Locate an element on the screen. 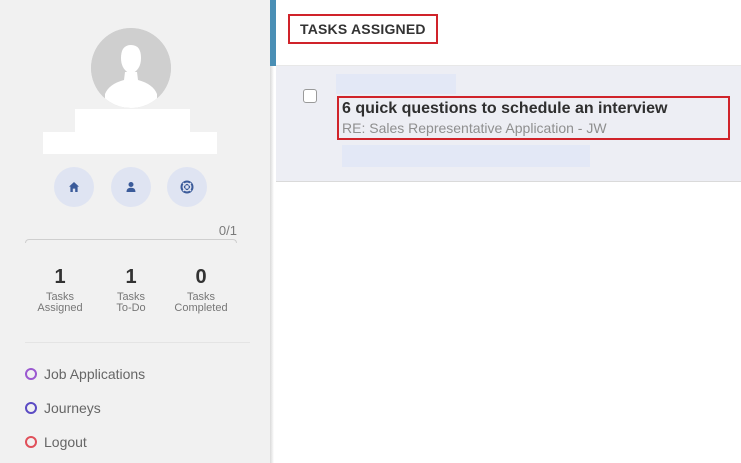 Image resolution: width=741 pixels, height=463 pixels. avatar is located at coordinates (131, 68).